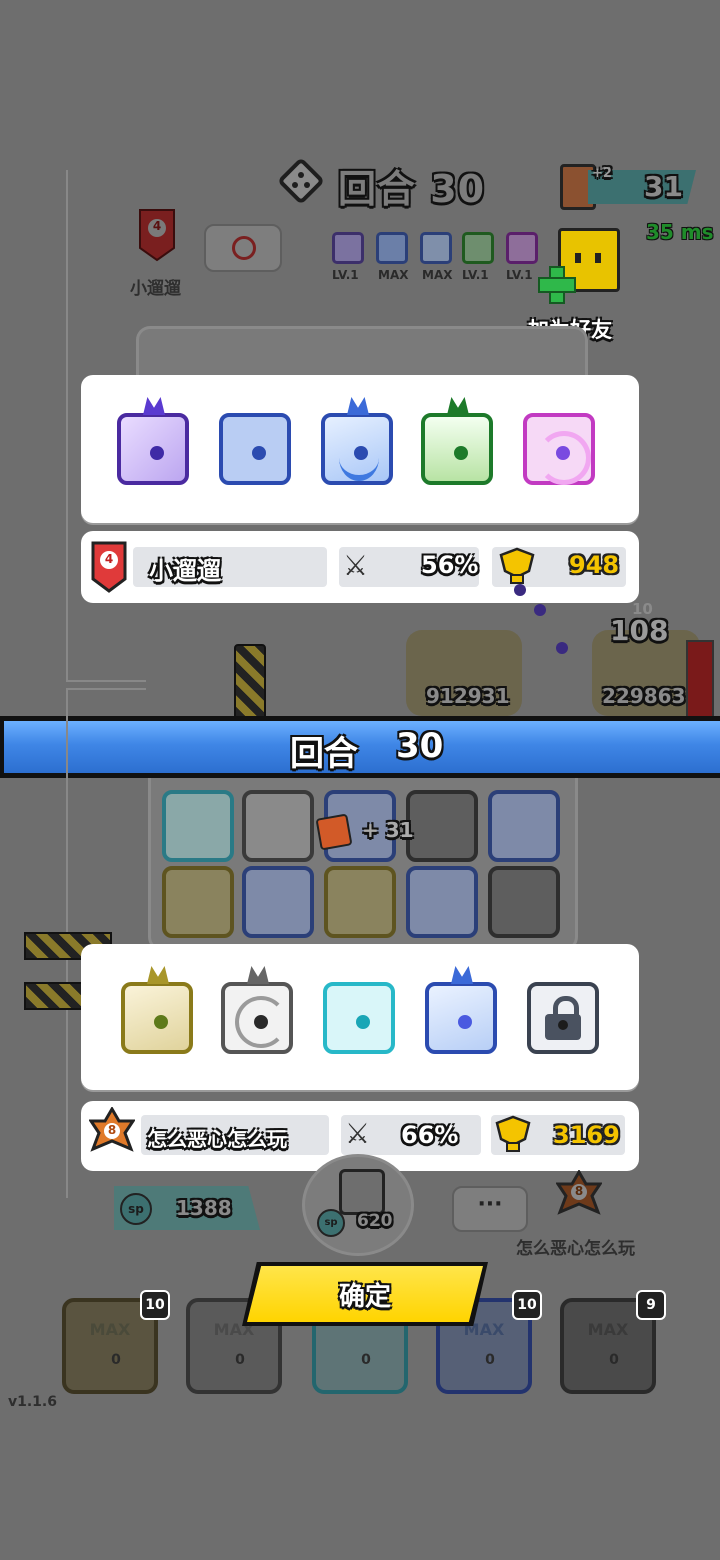 This screenshot has width=720, height=1560. I want to click on sp-total: 1388, so click(204, 1208).